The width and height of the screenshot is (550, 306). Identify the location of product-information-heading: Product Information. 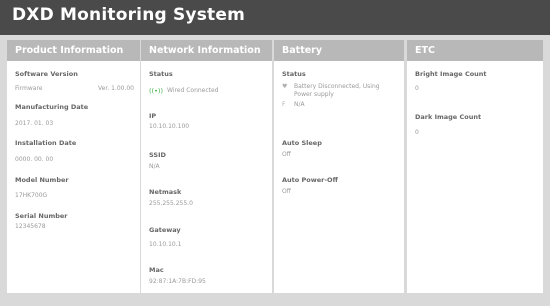
(73, 50).